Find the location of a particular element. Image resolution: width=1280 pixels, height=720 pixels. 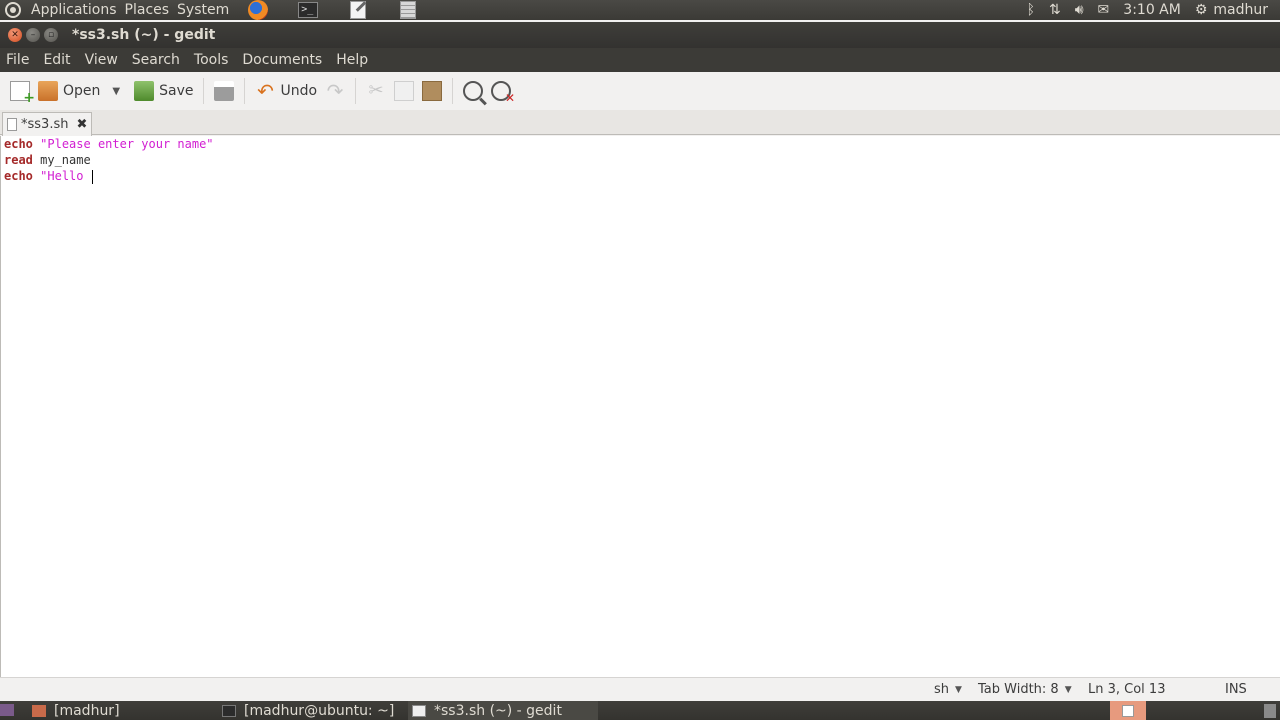

trash-icon is located at coordinates (1270, 711).